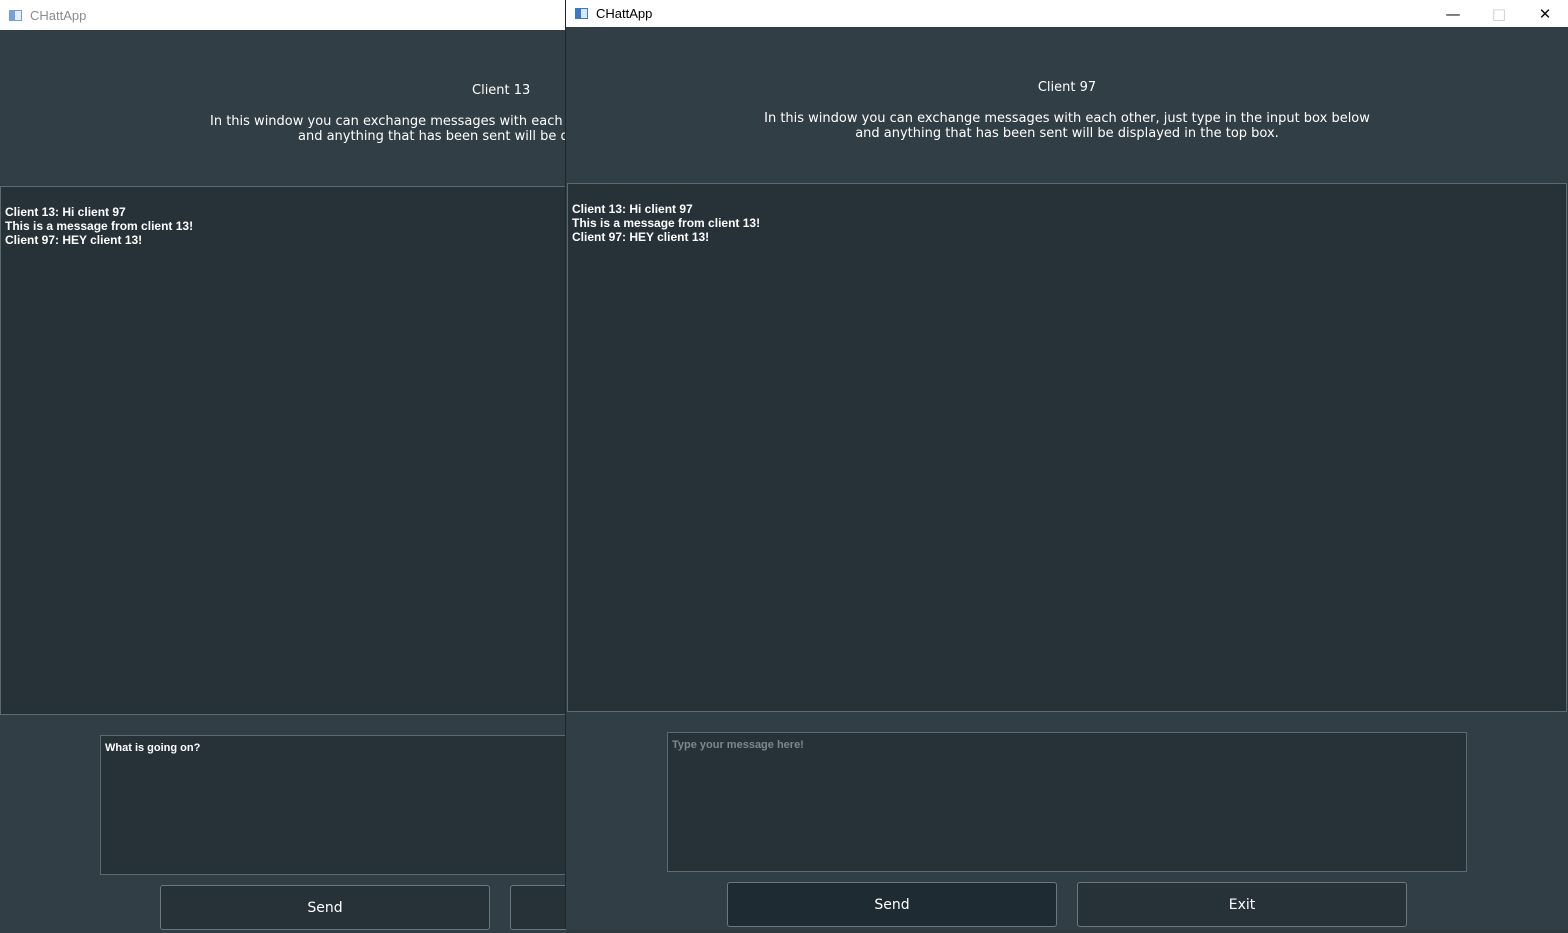 This screenshot has width=1568, height=933. I want to click on minimize-icon: —, so click(1453, 13).